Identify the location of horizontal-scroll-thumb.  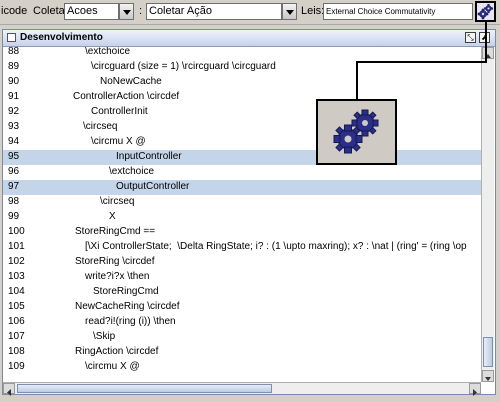
(144, 388).